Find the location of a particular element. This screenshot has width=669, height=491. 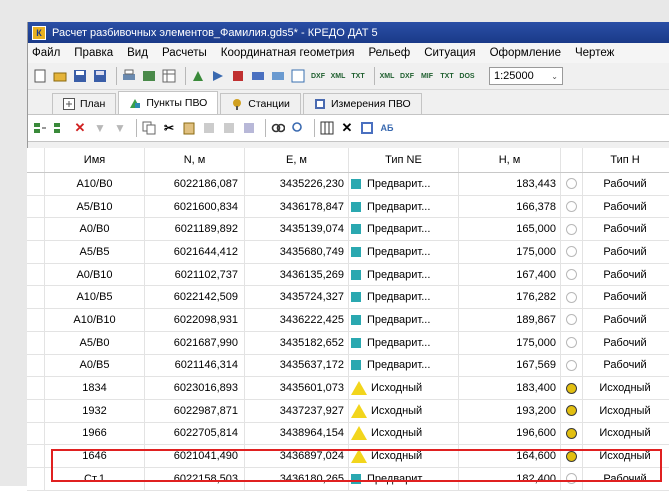

cell-h: 189,867 is located at coordinates (510, 320).